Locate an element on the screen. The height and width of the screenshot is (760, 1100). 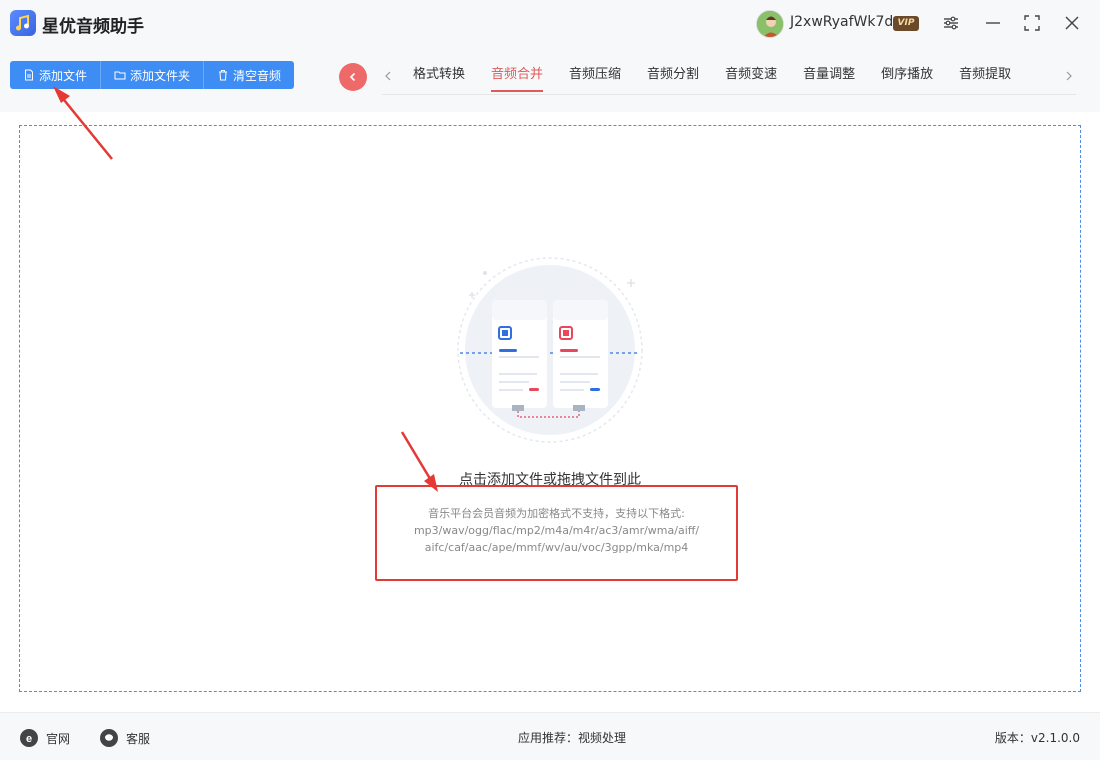
back-icon is located at coordinates (353, 77).